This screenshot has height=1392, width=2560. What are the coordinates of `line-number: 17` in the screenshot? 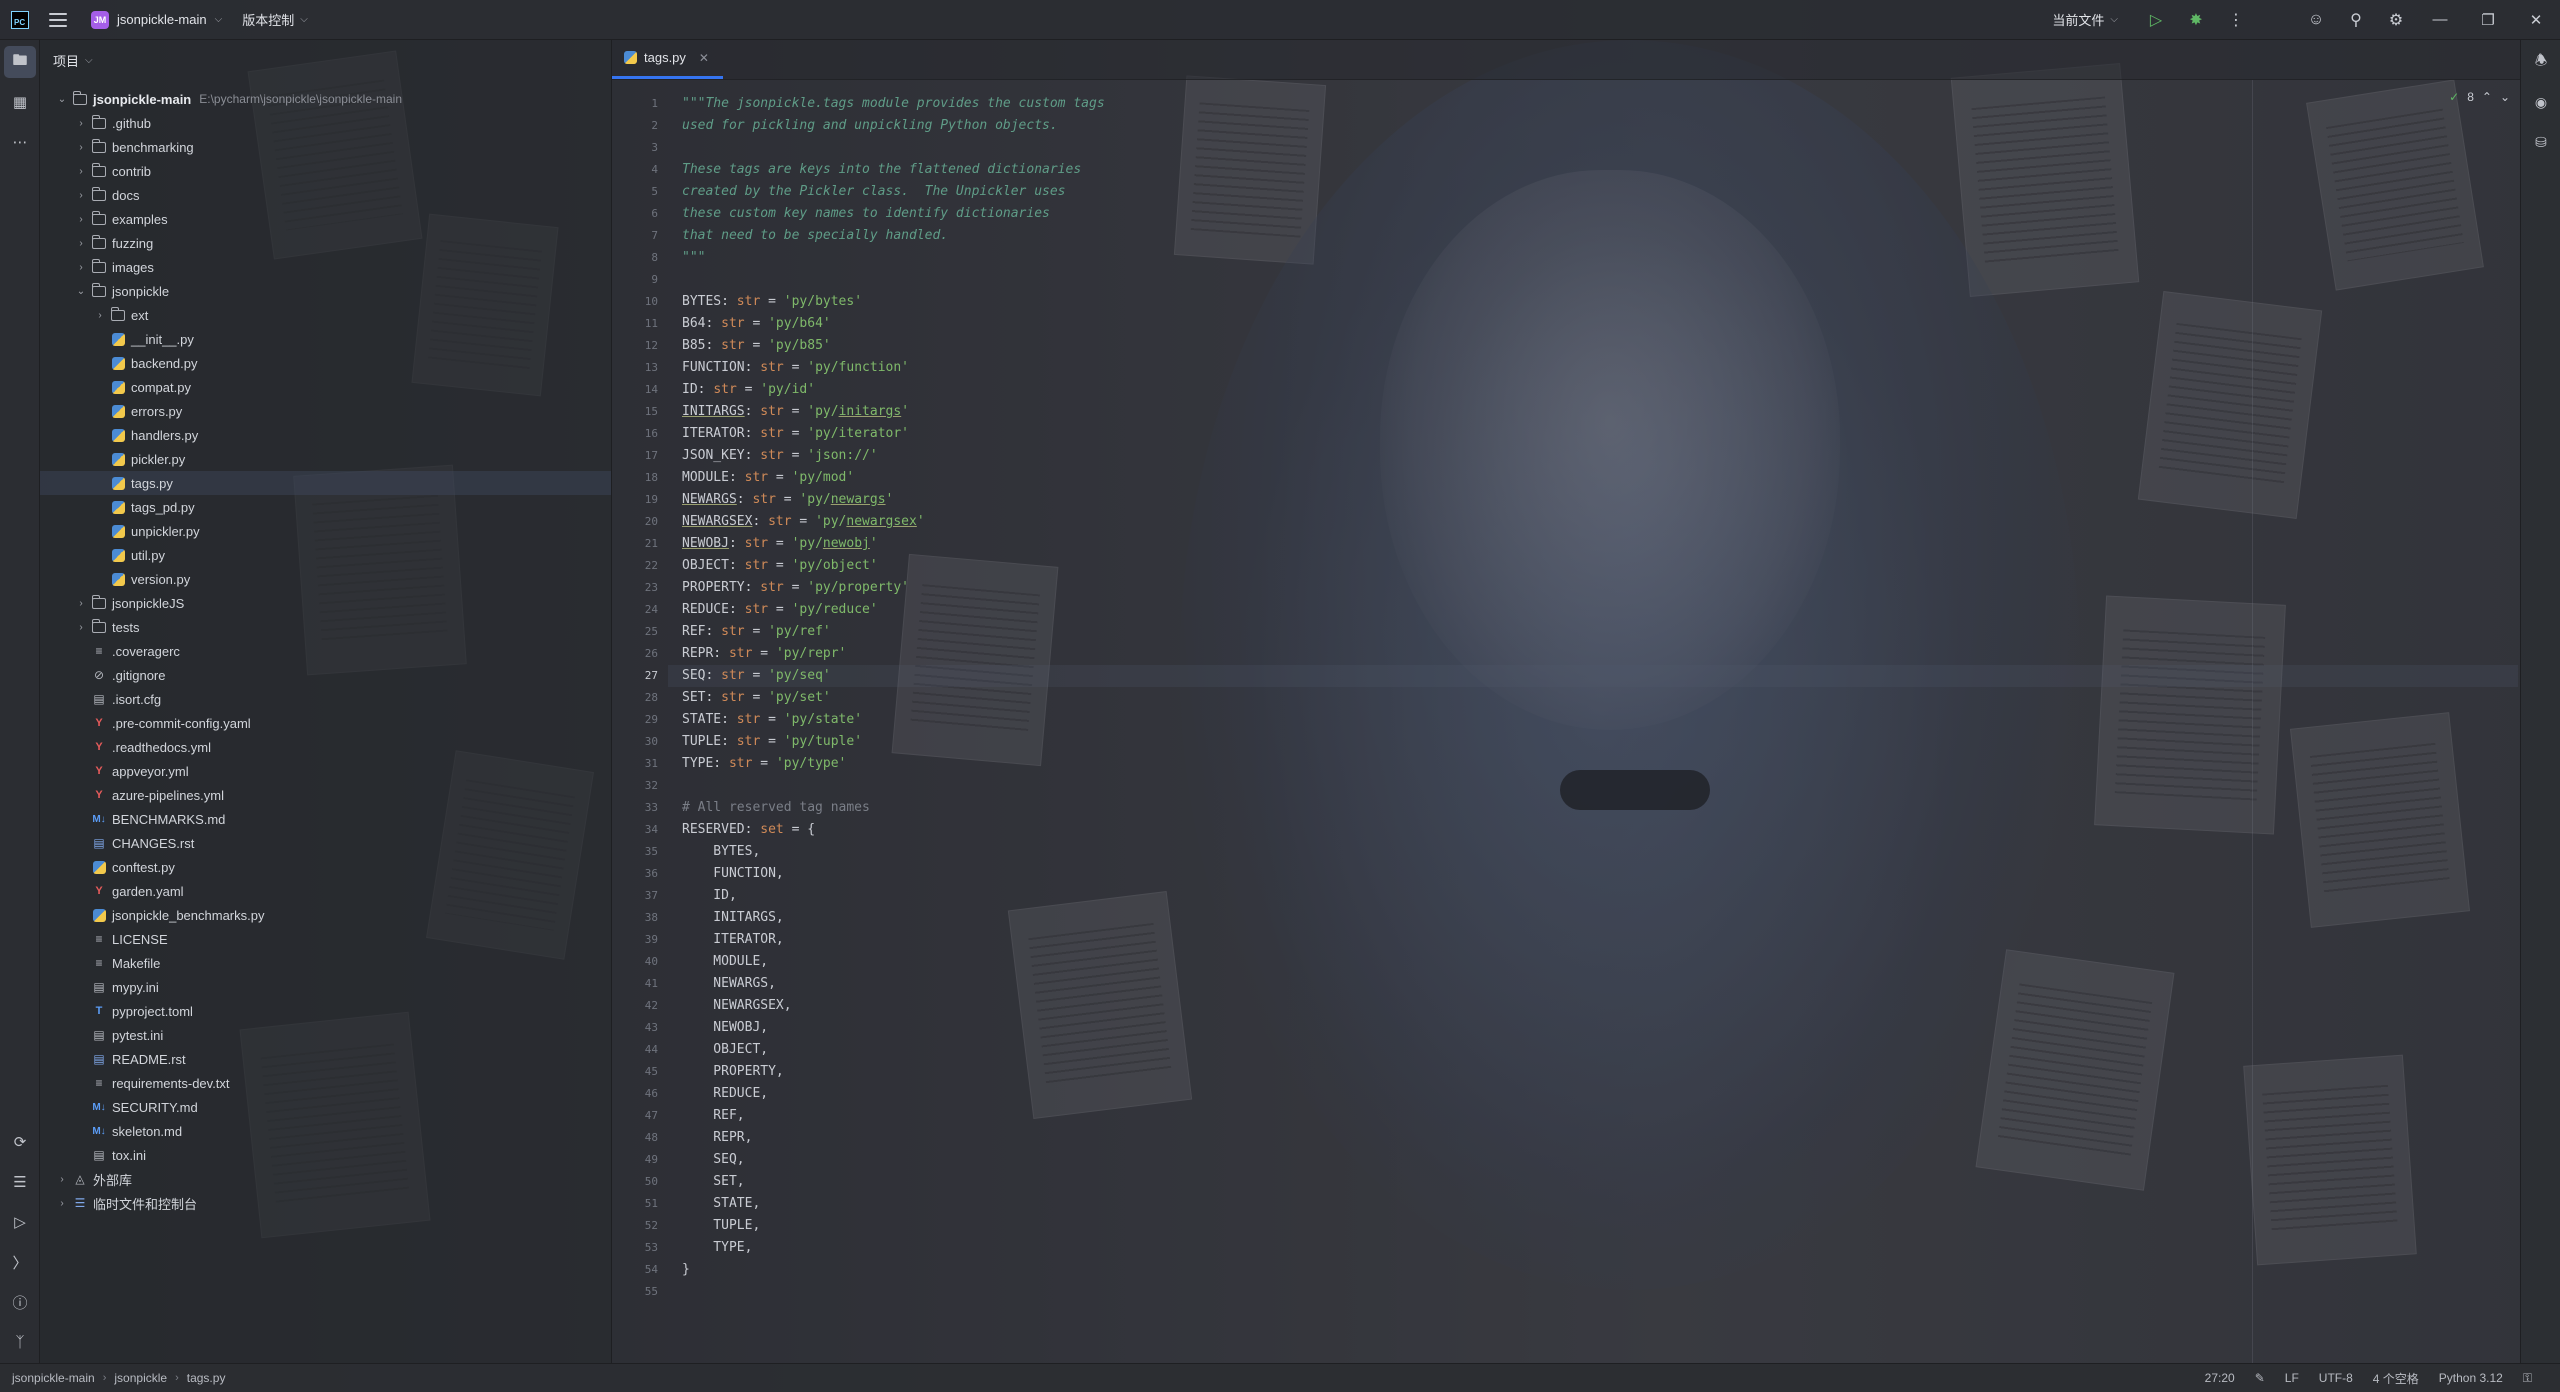 It's located at (638, 455).